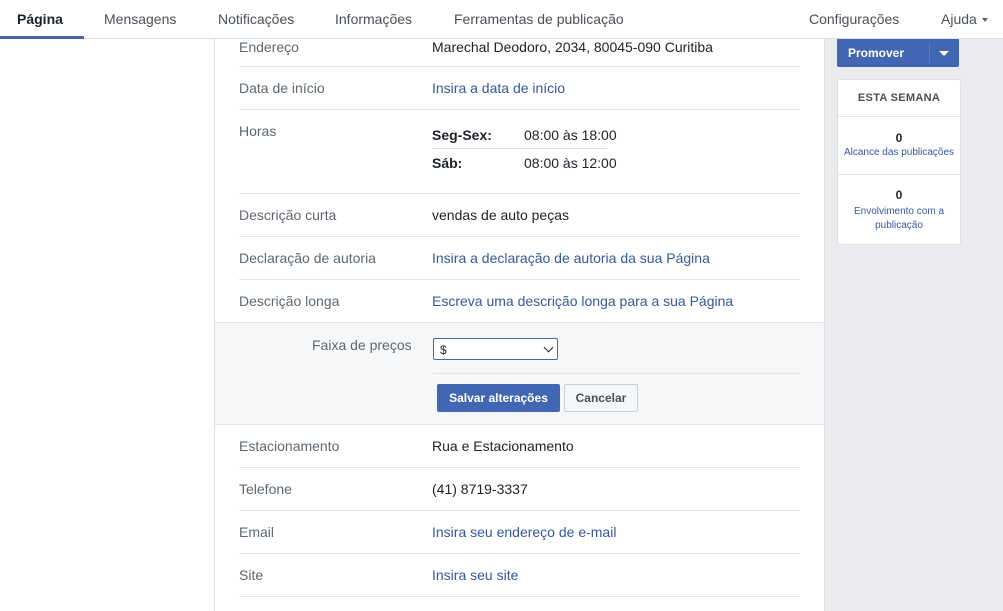 The image size is (1003, 611). What do you see at coordinates (462, 135) in the screenshot?
I see `hours-day: Seg-Sex:` at bounding box center [462, 135].